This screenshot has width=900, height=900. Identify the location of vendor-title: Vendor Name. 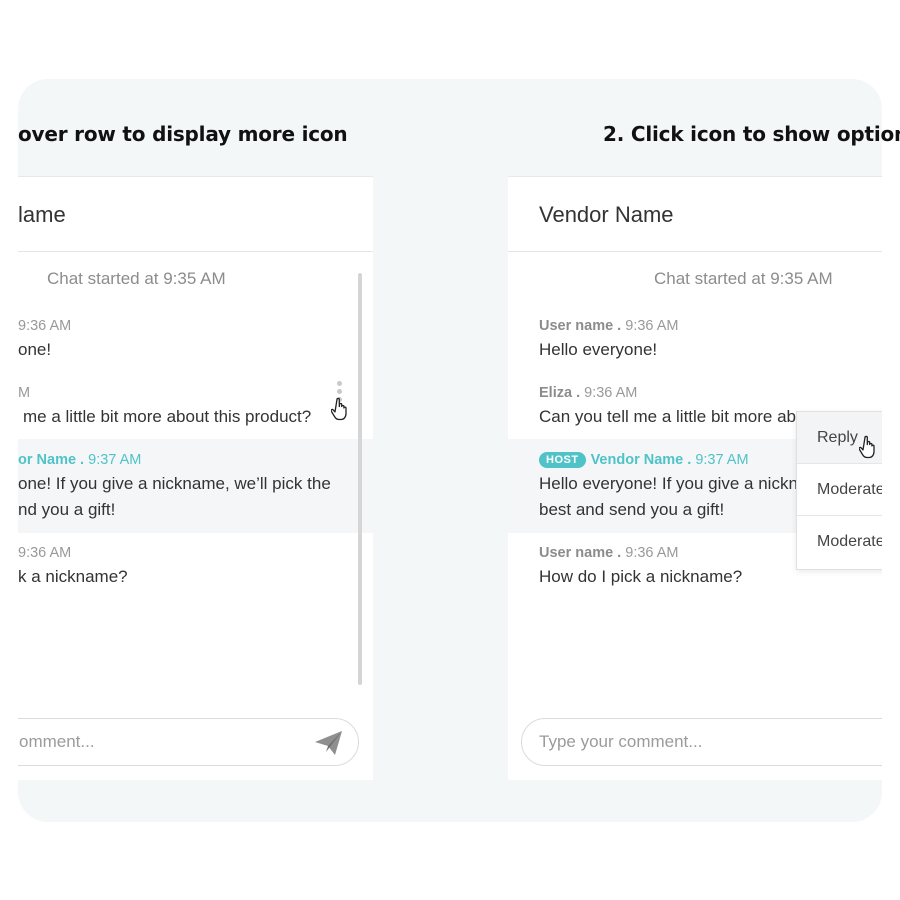
(606, 214).